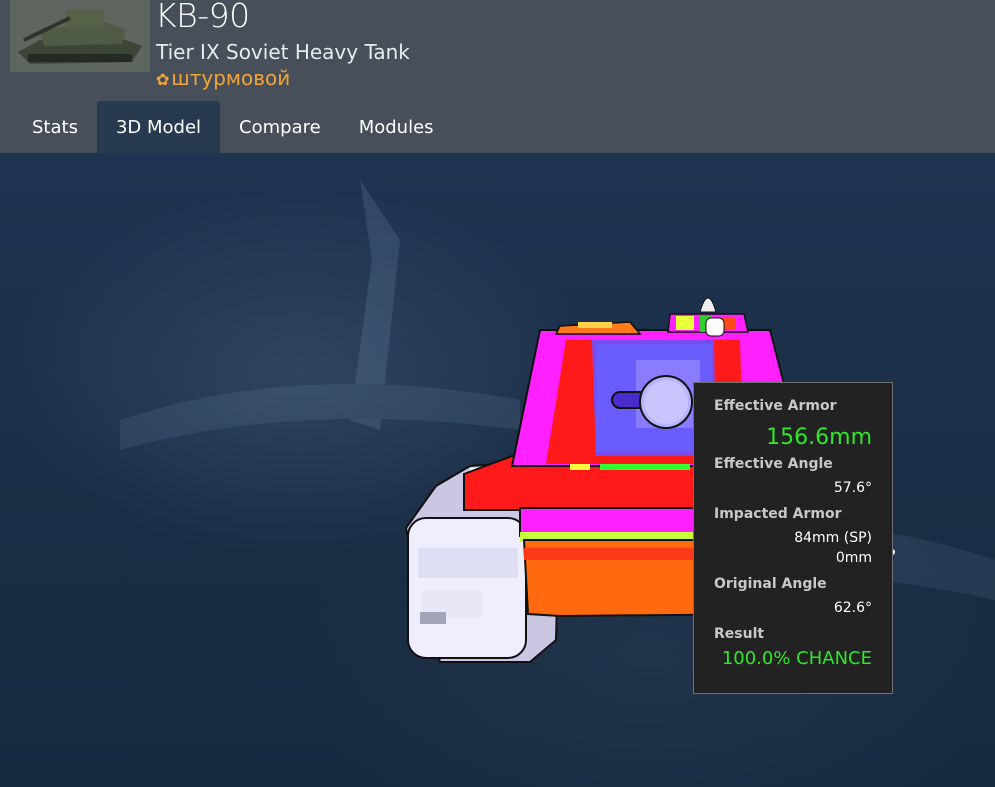  What do you see at coordinates (283, 52) in the screenshot?
I see `tank-subtitle: Tier IX Soviet Heavy Tank` at bounding box center [283, 52].